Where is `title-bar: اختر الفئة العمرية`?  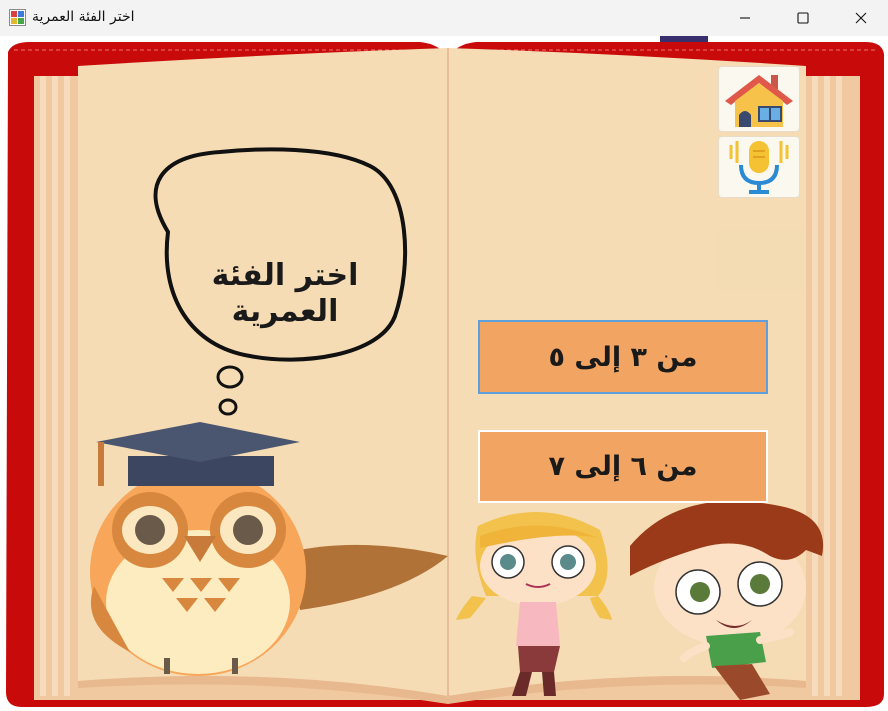 title-bar: اختر الفئة العمرية is located at coordinates (444, 18).